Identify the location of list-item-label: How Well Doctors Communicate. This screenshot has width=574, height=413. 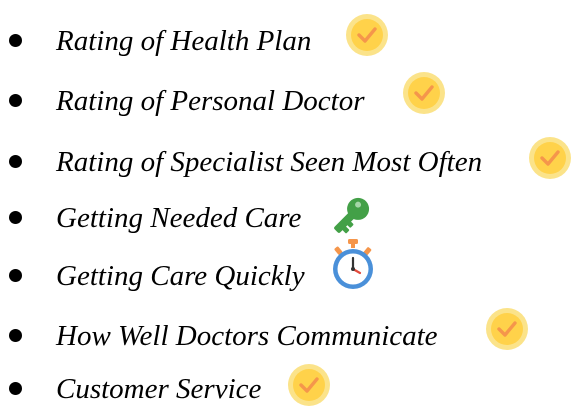
(247, 336).